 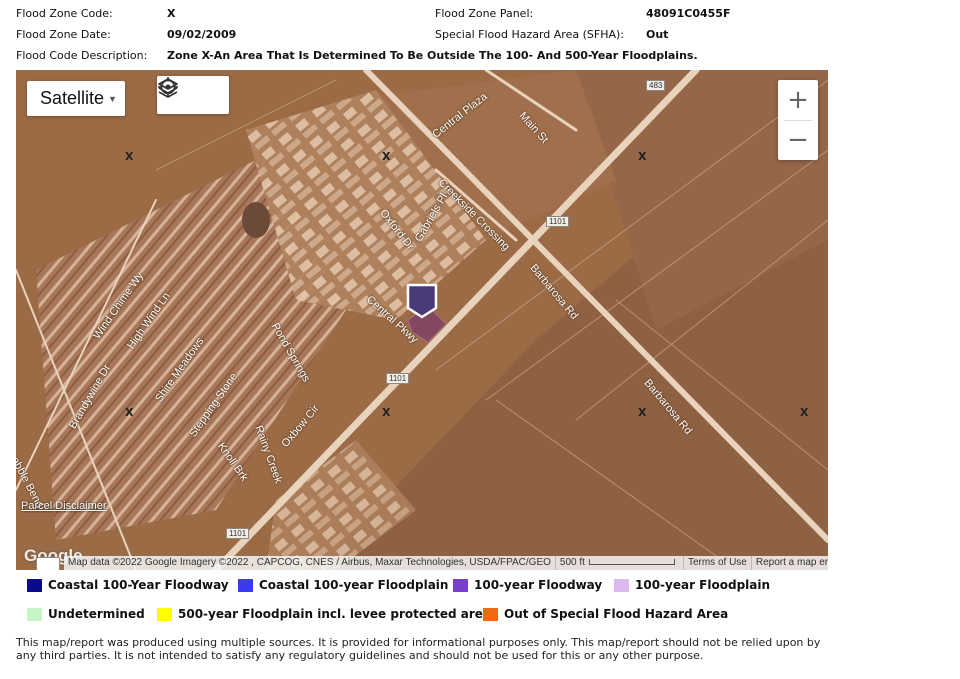 I want to click on terms-of-use-link: Terms of Use, so click(x=716, y=563).